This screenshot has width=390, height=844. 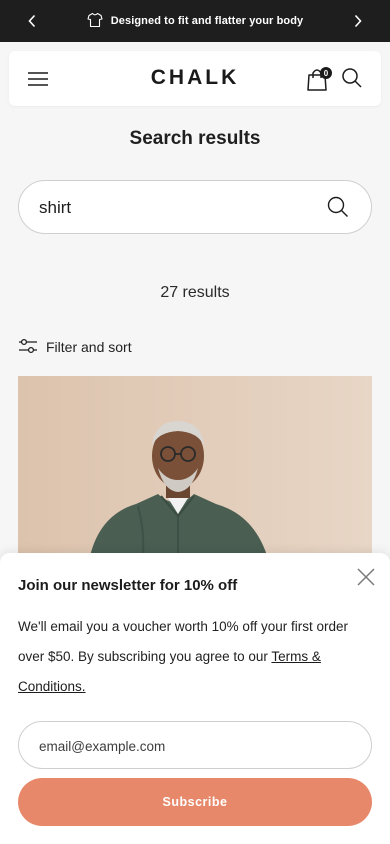 What do you see at coordinates (28, 347) in the screenshot?
I see `sliders-icon` at bounding box center [28, 347].